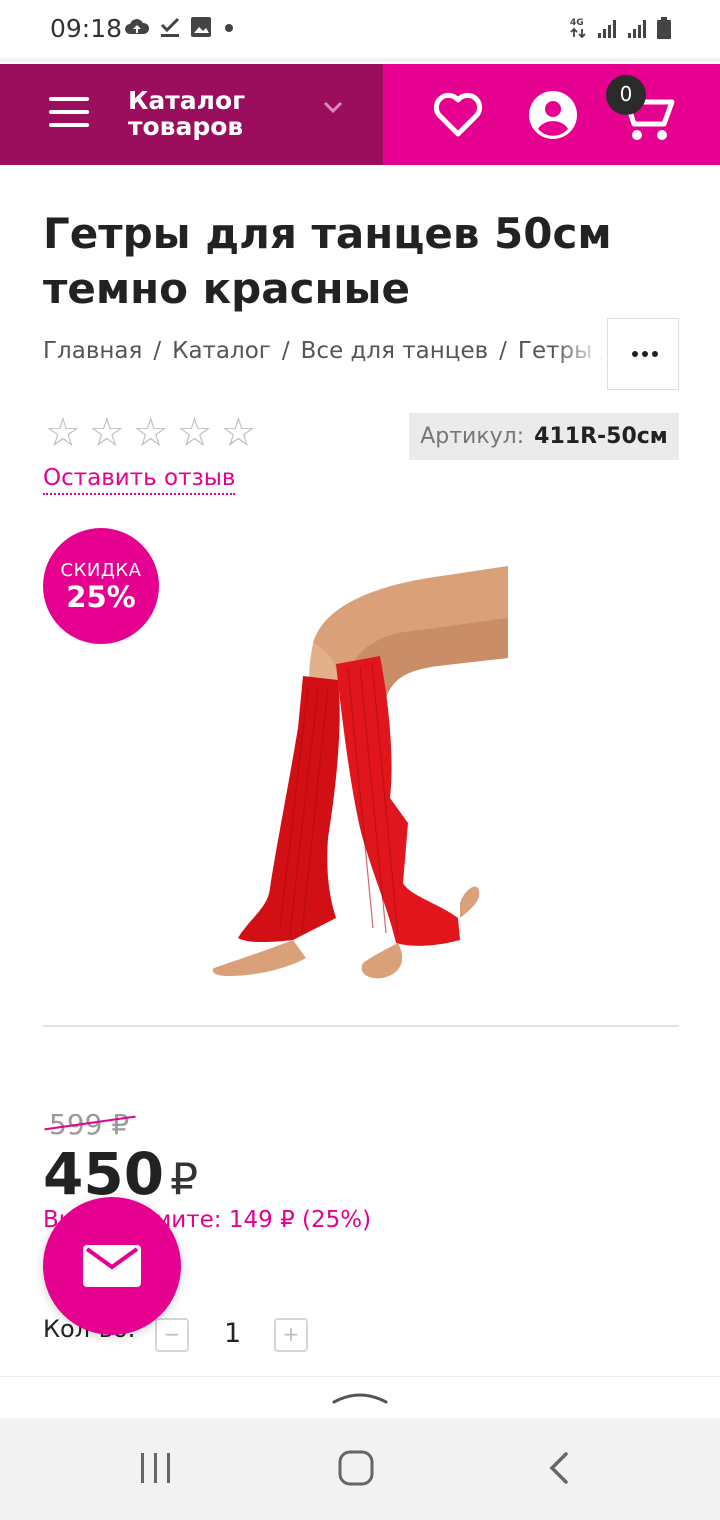 Image resolution: width=720 pixels, height=1520 pixels. Describe the element at coordinates (458, 114) in the screenshot. I see `heart-icon` at that location.